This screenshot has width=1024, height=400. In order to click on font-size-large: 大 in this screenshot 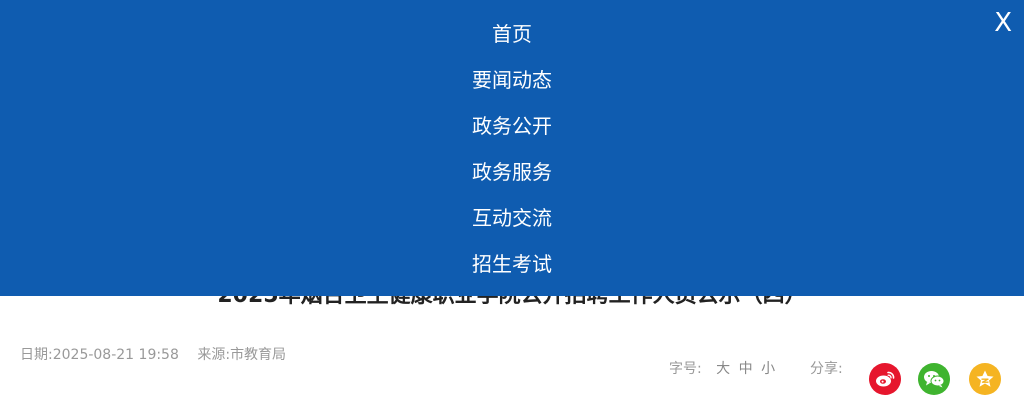, I will do `click(723, 369)`.